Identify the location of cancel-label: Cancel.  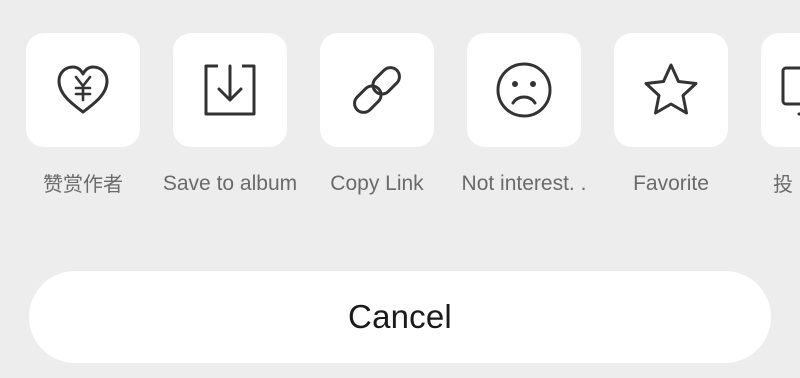
(400, 316).